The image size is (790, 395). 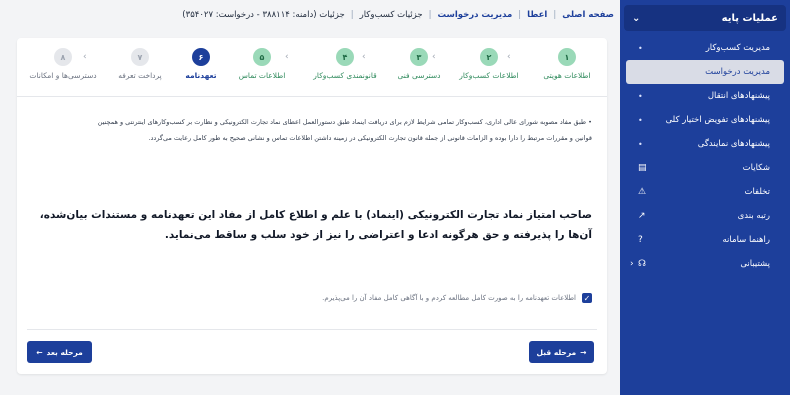 What do you see at coordinates (419, 75) in the screenshot?
I see `step-label: دسترسی فنی` at bounding box center [419, 75].